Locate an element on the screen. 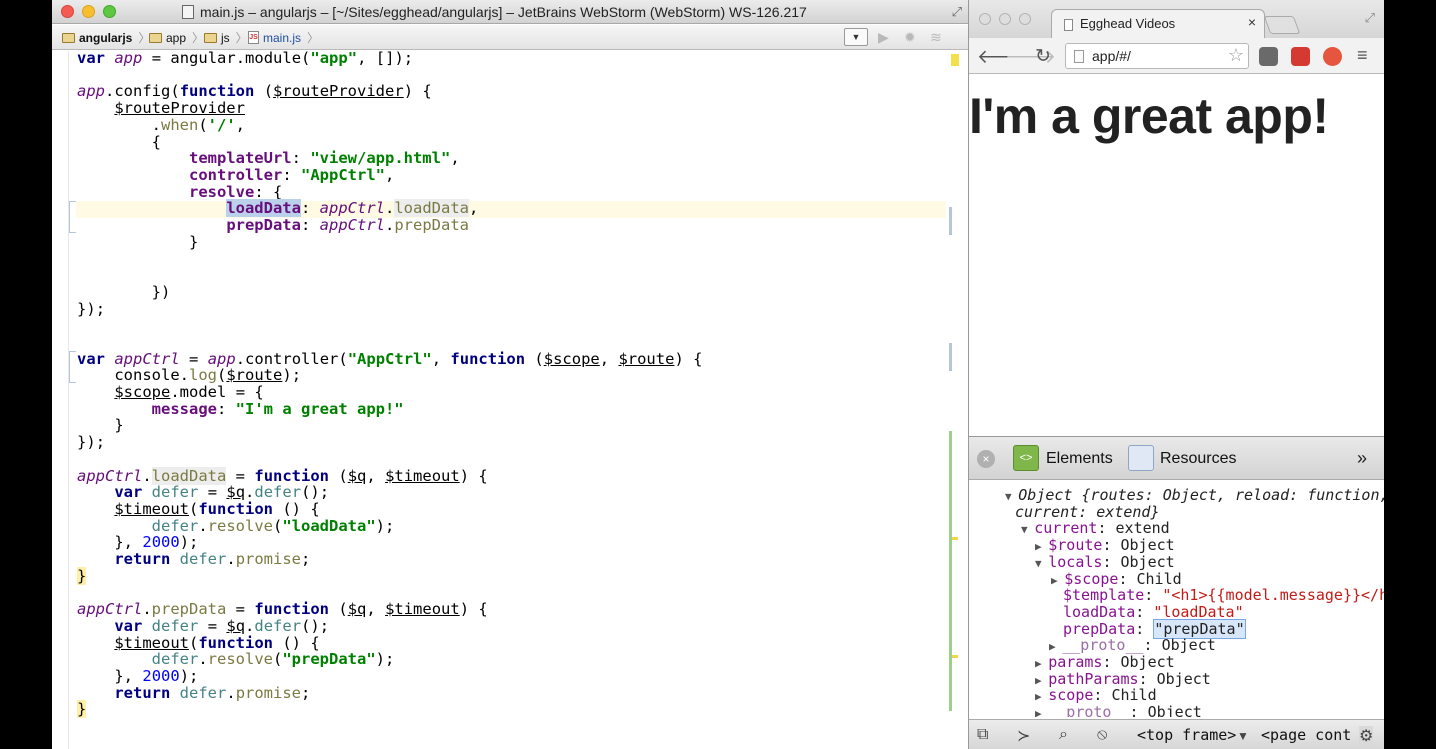 The width and height of the screenshot is (1436, 749). code-line: defer.resolve("prepData"); is located at coordinates (236, 659).